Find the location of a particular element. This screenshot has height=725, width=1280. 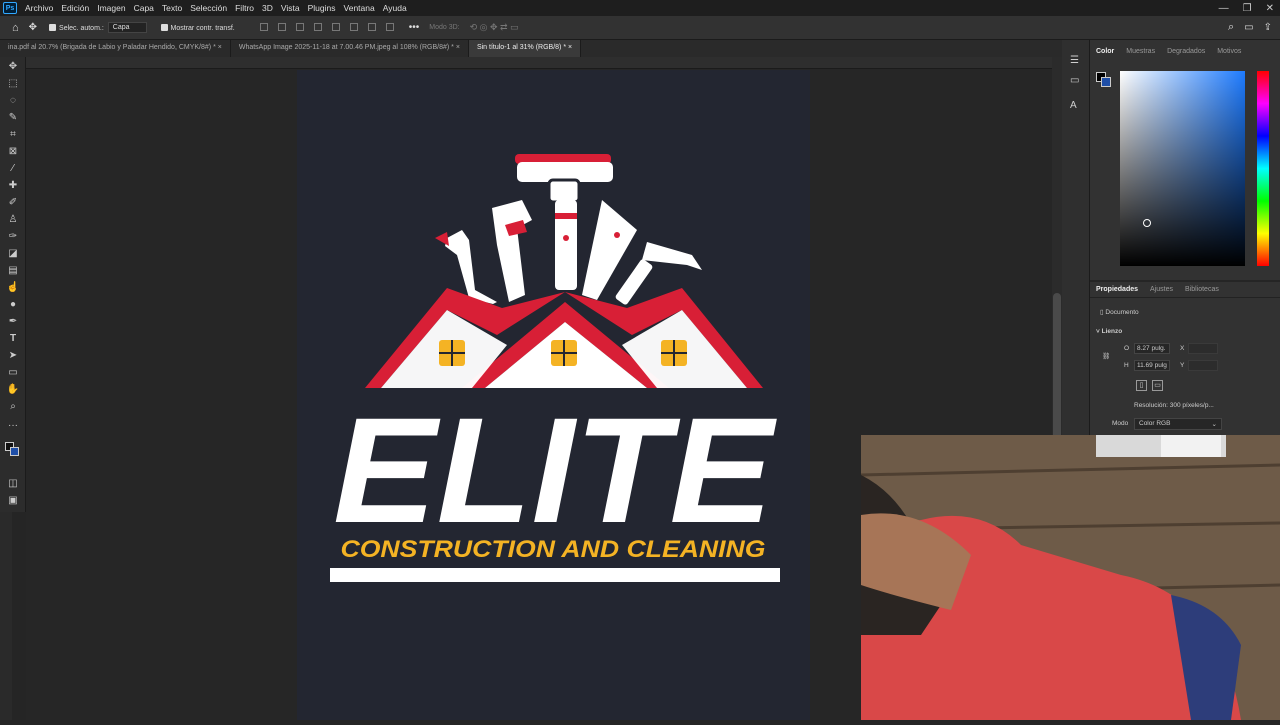

tab-motivos: Motivos is located at coordinates (1229, 51).